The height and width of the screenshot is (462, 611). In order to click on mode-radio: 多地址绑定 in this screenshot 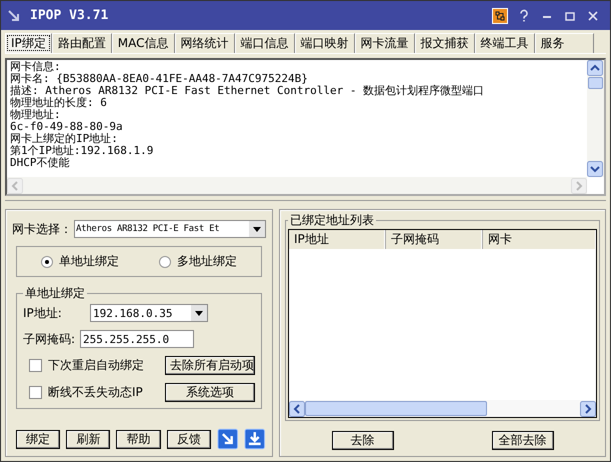, I will do `click(198, 261)`.